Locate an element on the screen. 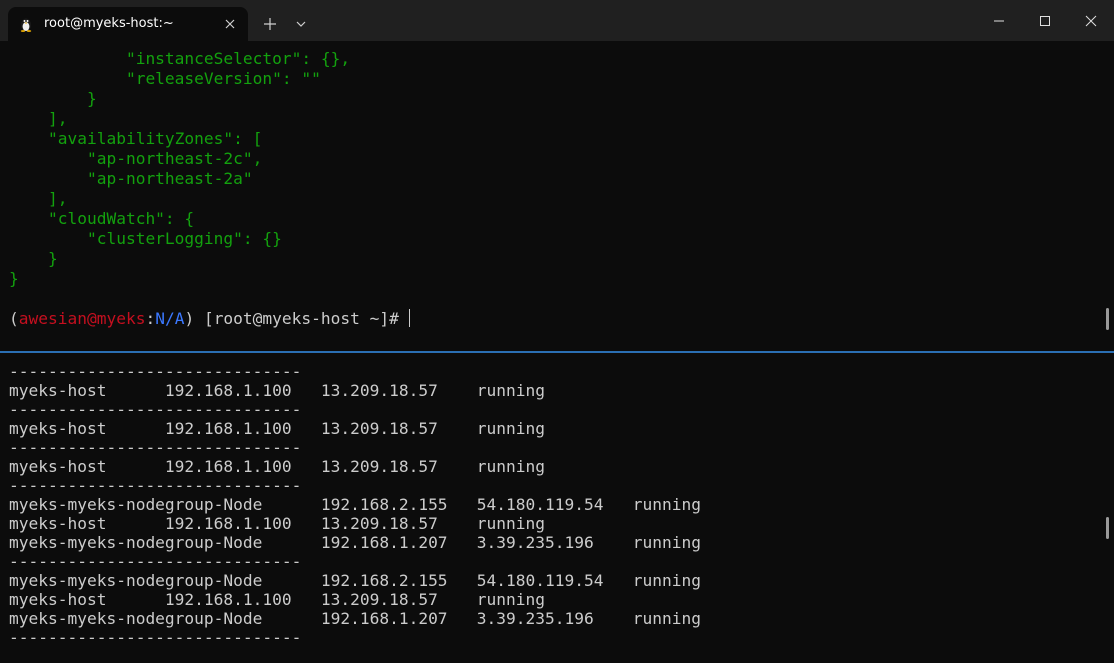  output-line: "ap-northeast-2c", is located at coordinates (136, 158).